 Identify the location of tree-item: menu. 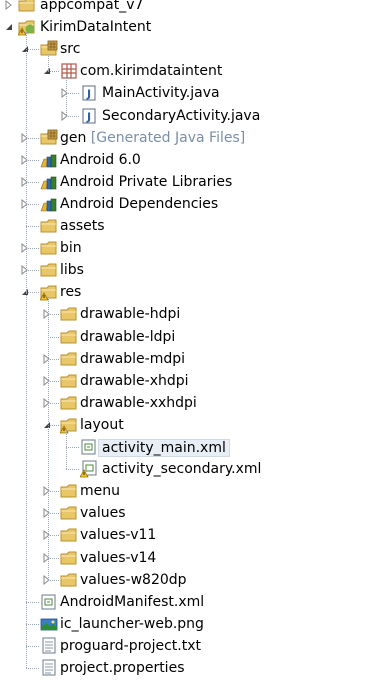
(186, 491).